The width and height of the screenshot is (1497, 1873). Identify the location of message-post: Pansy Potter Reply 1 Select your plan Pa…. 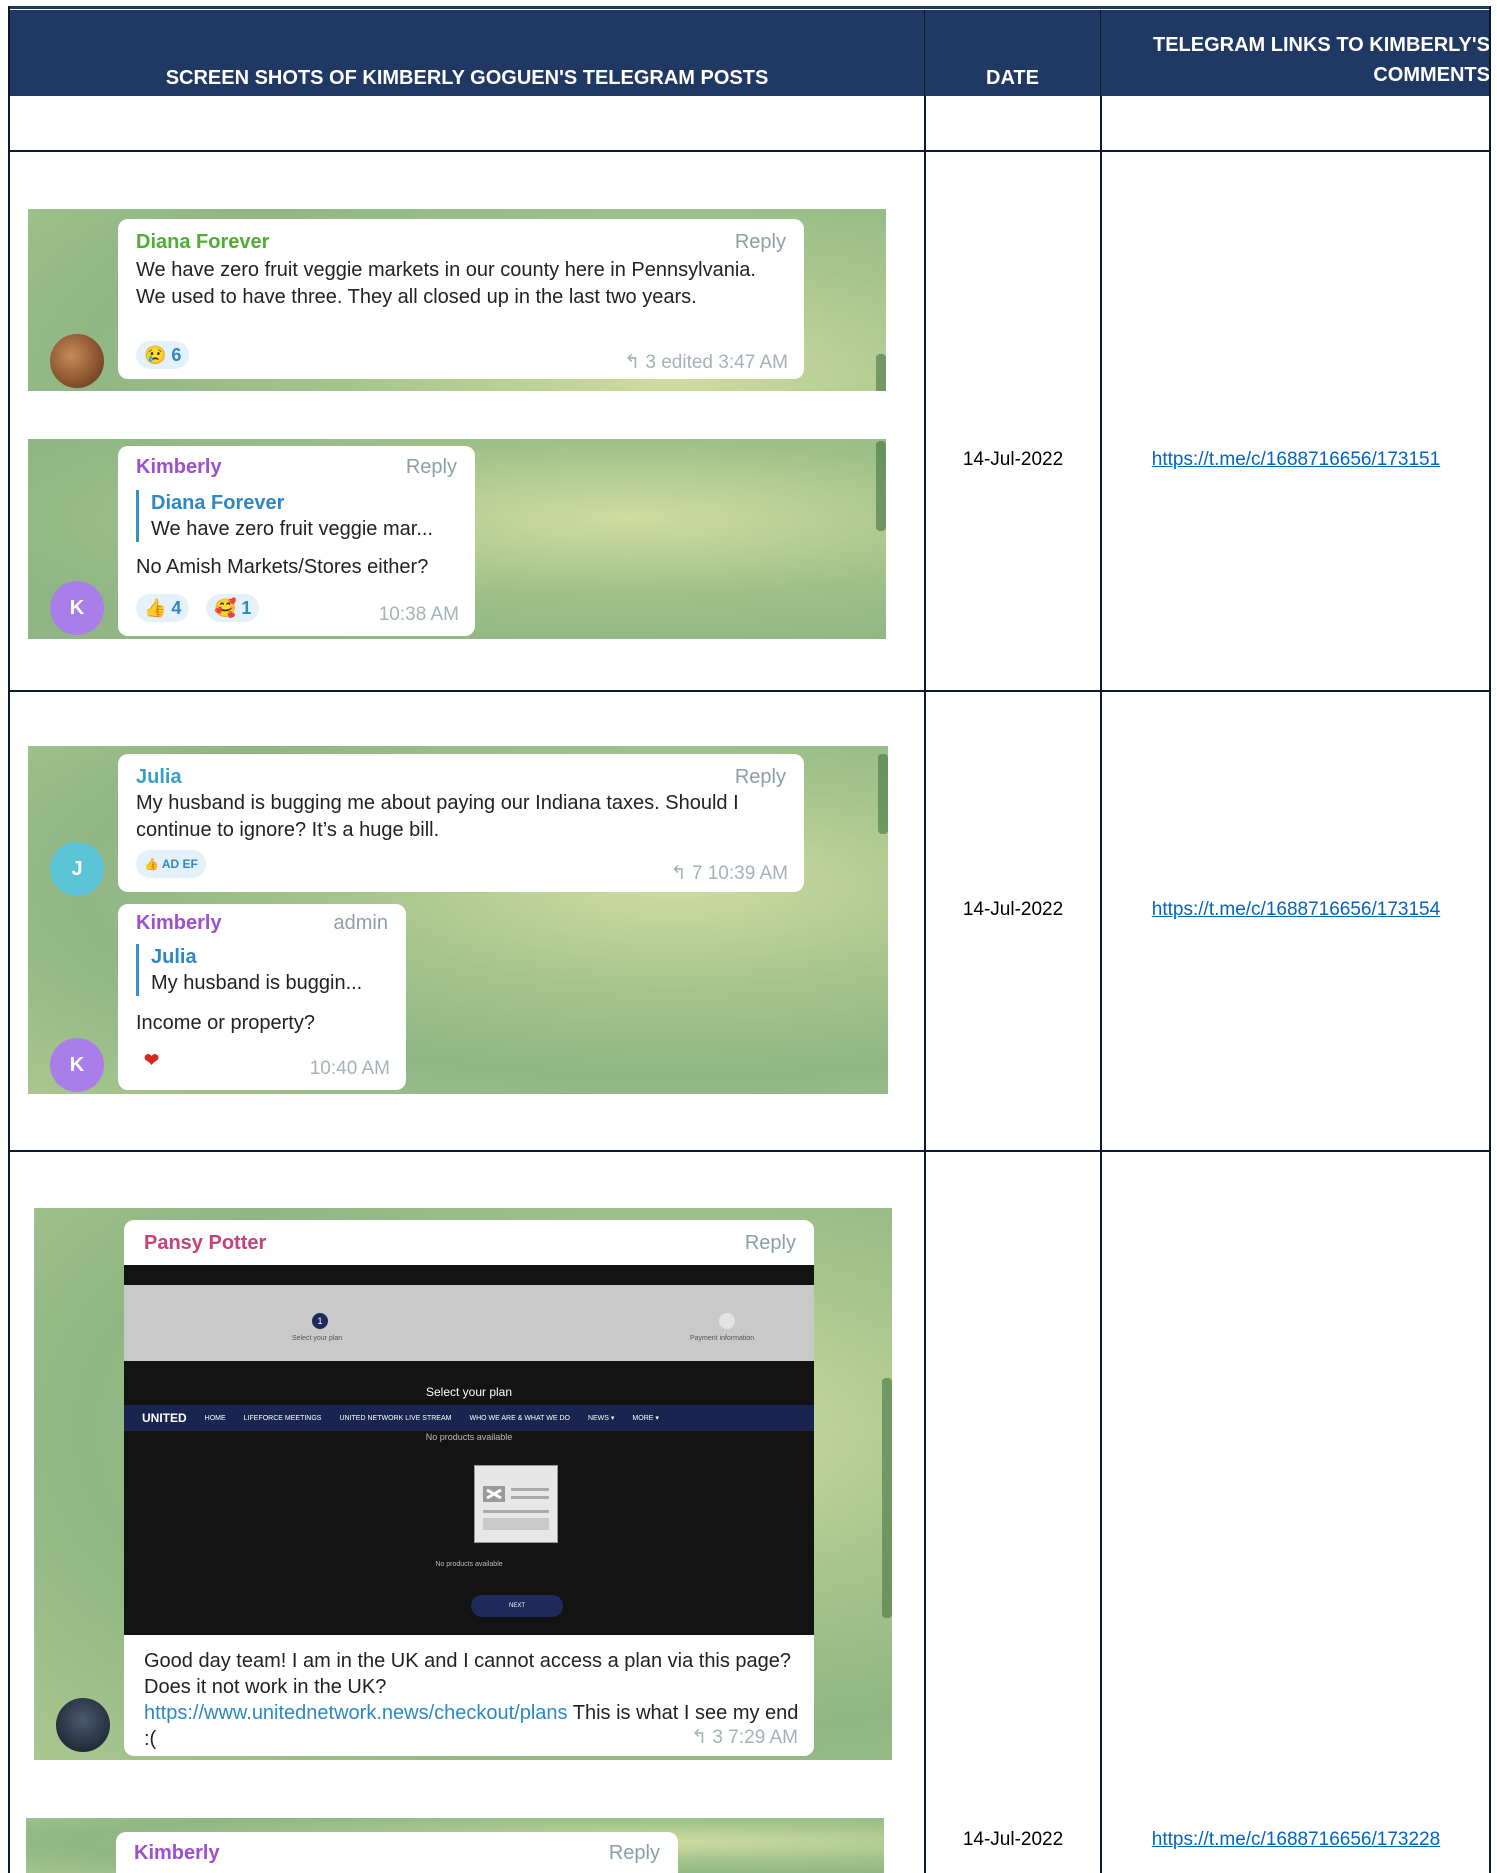
(469, 1488).